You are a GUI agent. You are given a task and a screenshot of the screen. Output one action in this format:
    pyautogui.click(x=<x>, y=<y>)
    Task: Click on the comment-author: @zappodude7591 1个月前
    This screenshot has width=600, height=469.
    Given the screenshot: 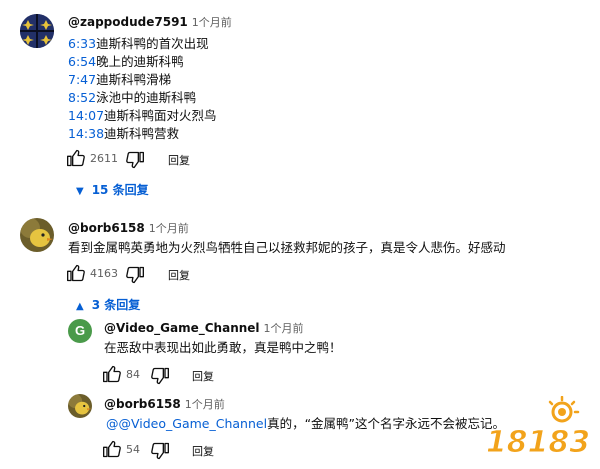 What is the action you would take?
    pyautogui.click(x=150, y=22)
    